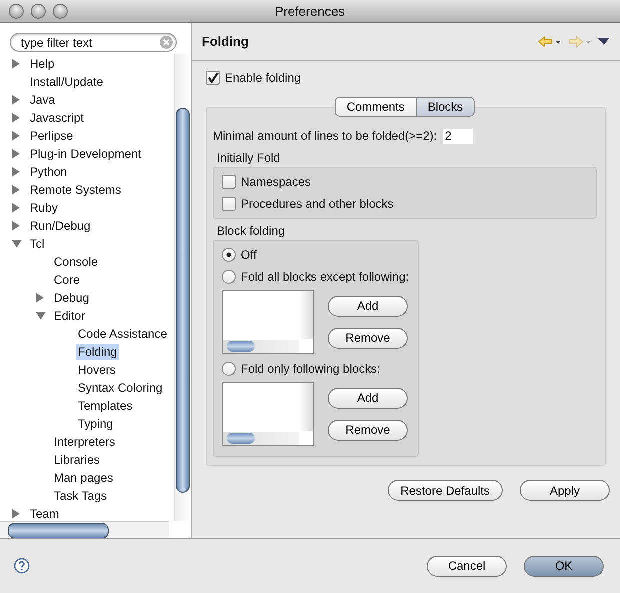 This screenshot has height=593, width=620. I want to click on tree-item: Tcl, so click(37, 244).